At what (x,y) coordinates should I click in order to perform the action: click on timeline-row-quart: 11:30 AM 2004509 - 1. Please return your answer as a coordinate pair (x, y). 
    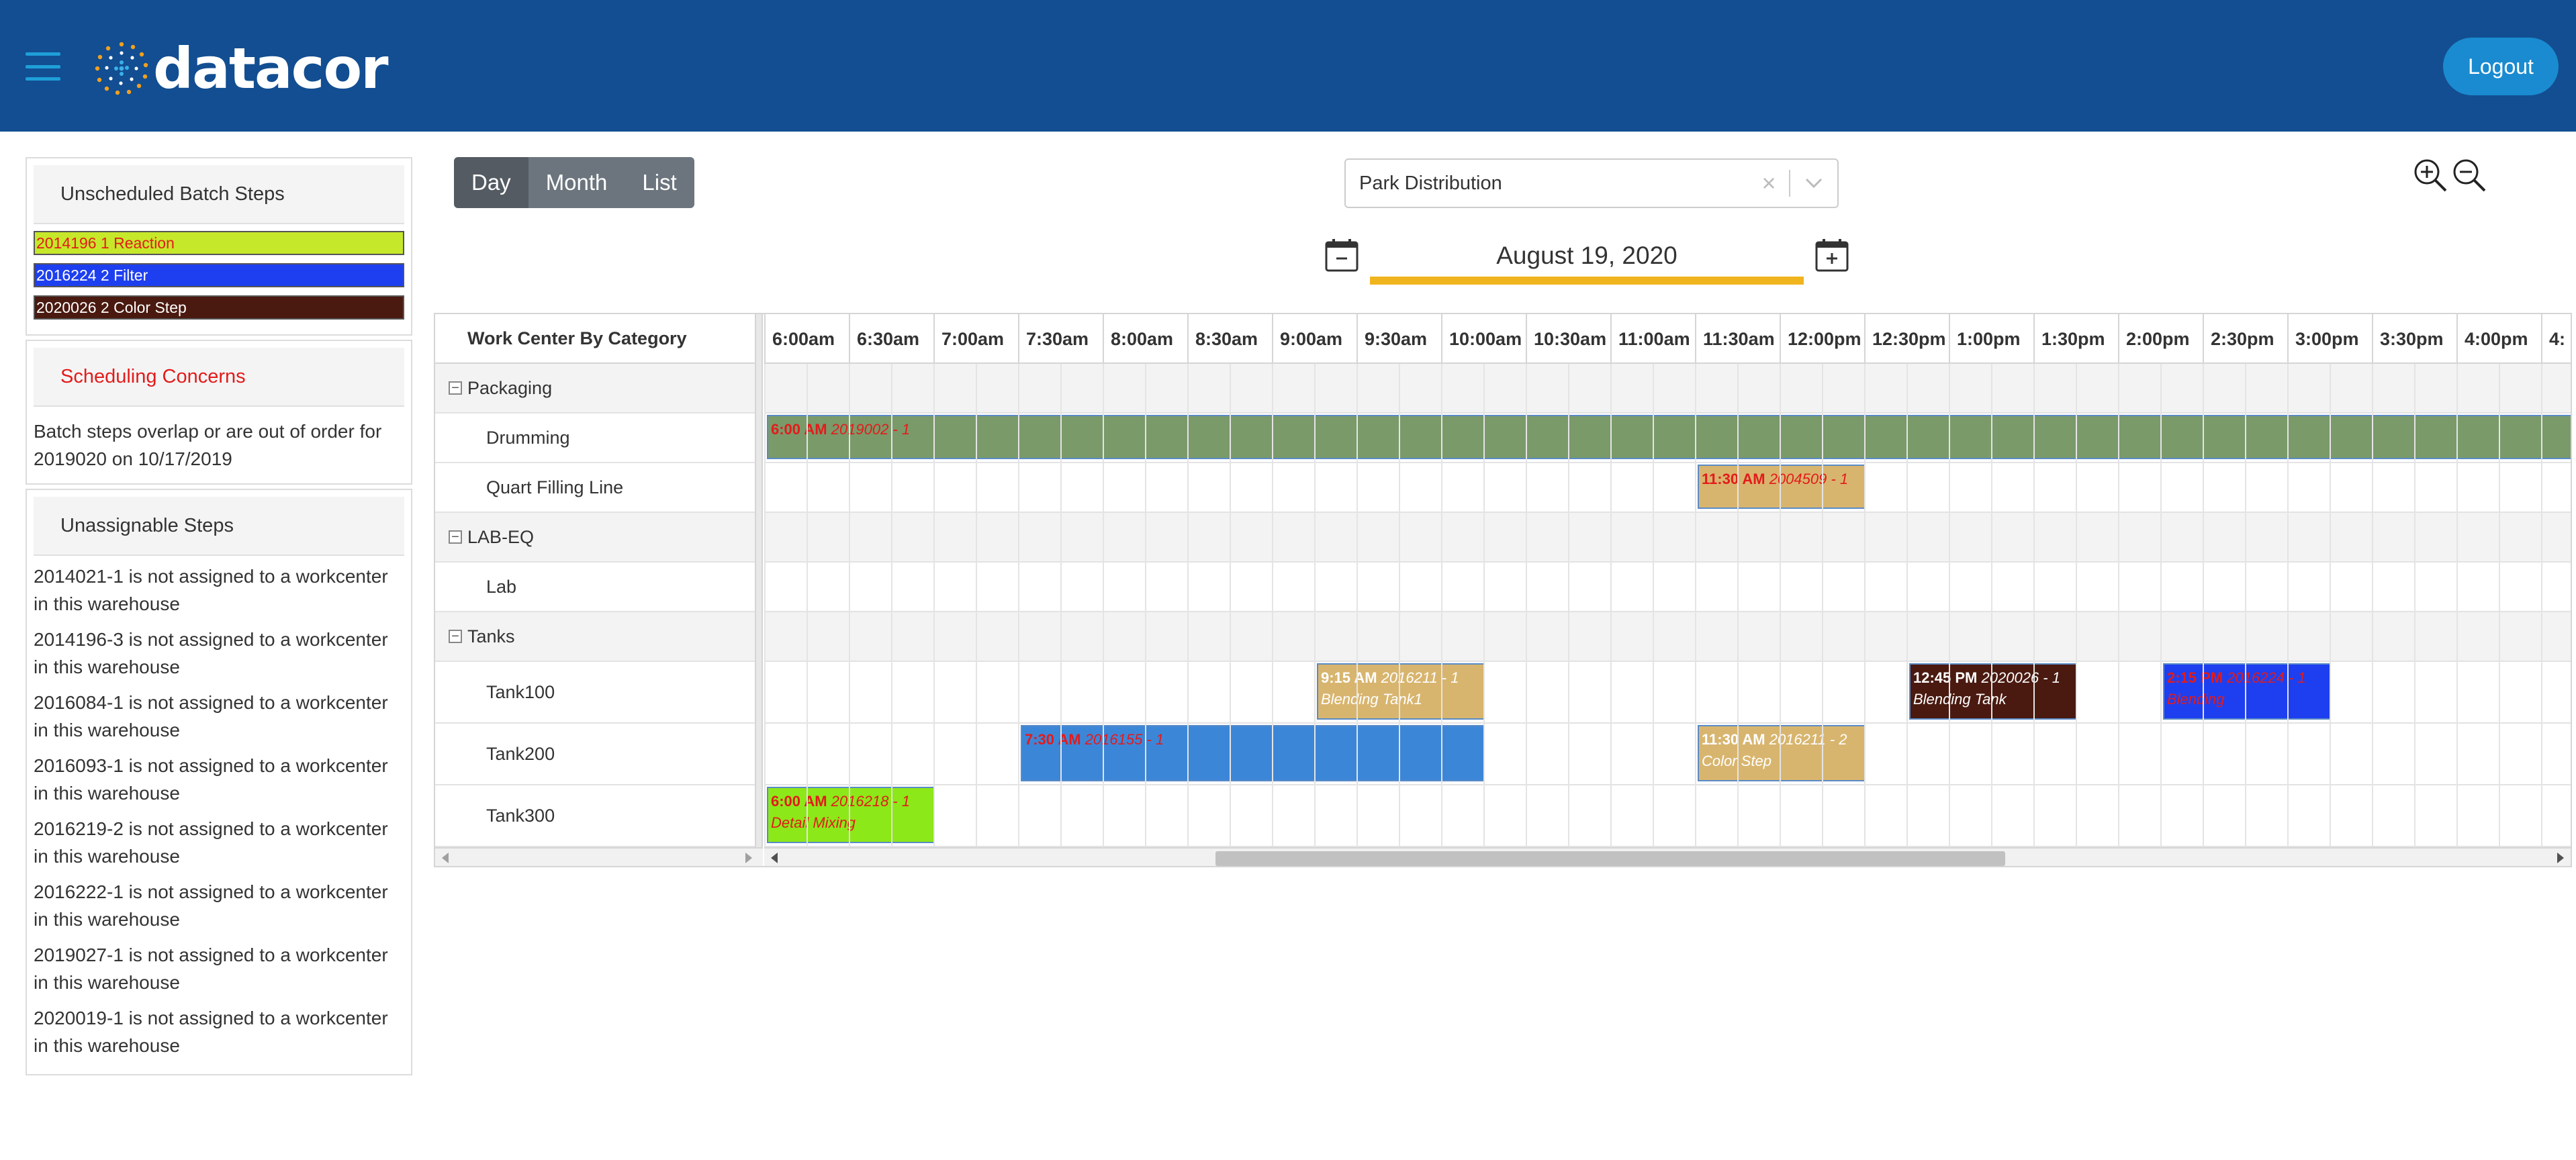
    Looking at the image, I should click on (1667, 488).